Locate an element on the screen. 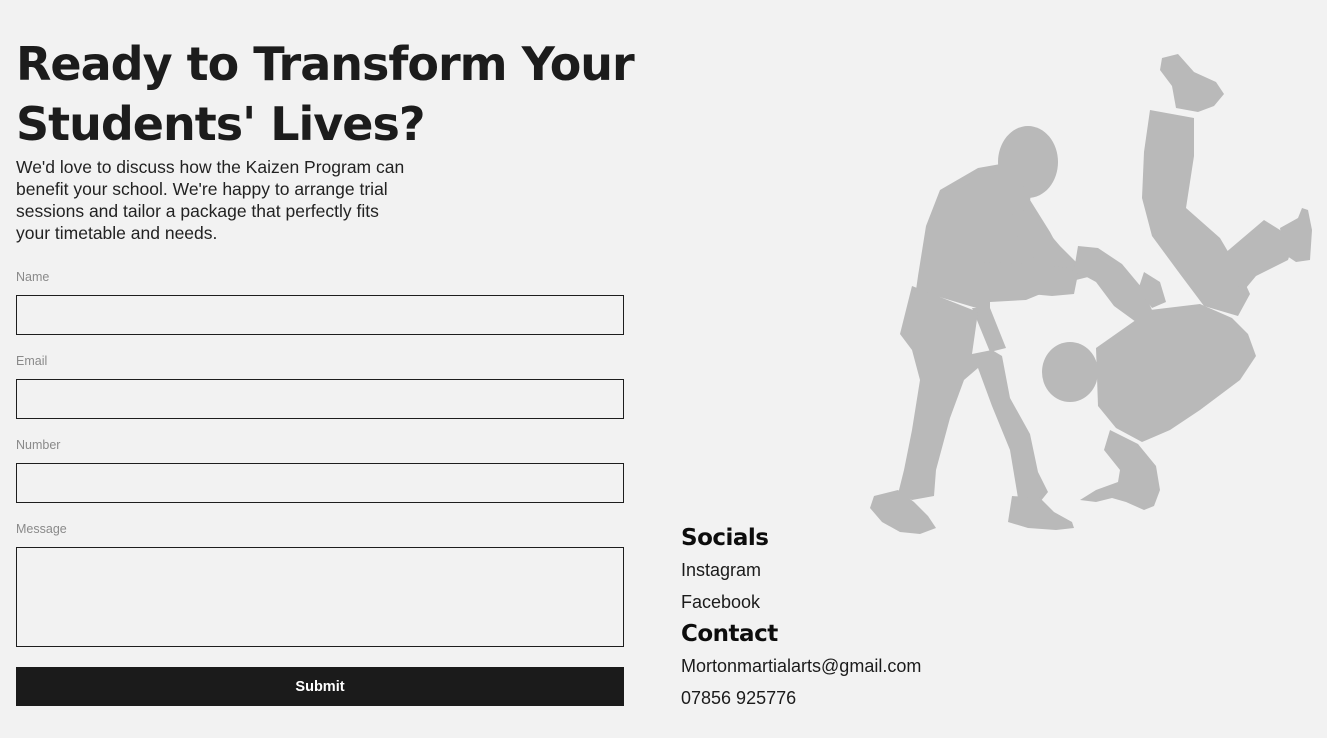 The height and width of the screenshot is (738, 1327). contact-heading: Contact is located at coordinates (729, 634).